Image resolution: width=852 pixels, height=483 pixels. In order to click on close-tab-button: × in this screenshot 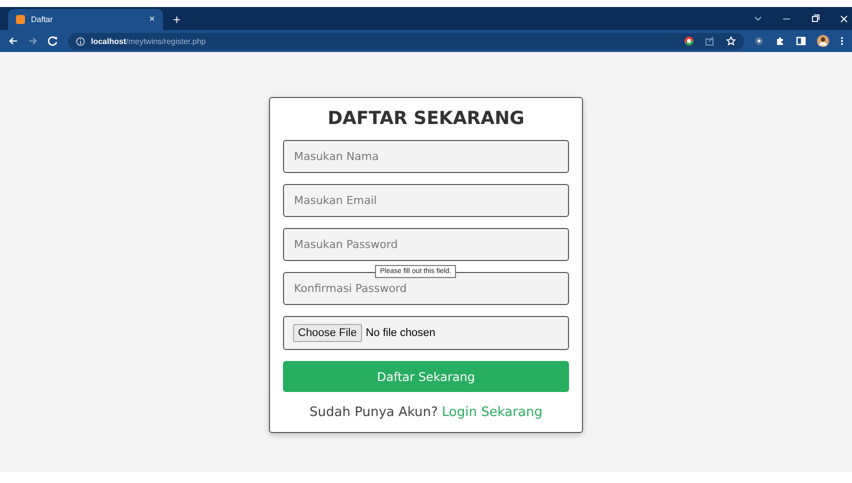, I will do `click(152, 19)`.